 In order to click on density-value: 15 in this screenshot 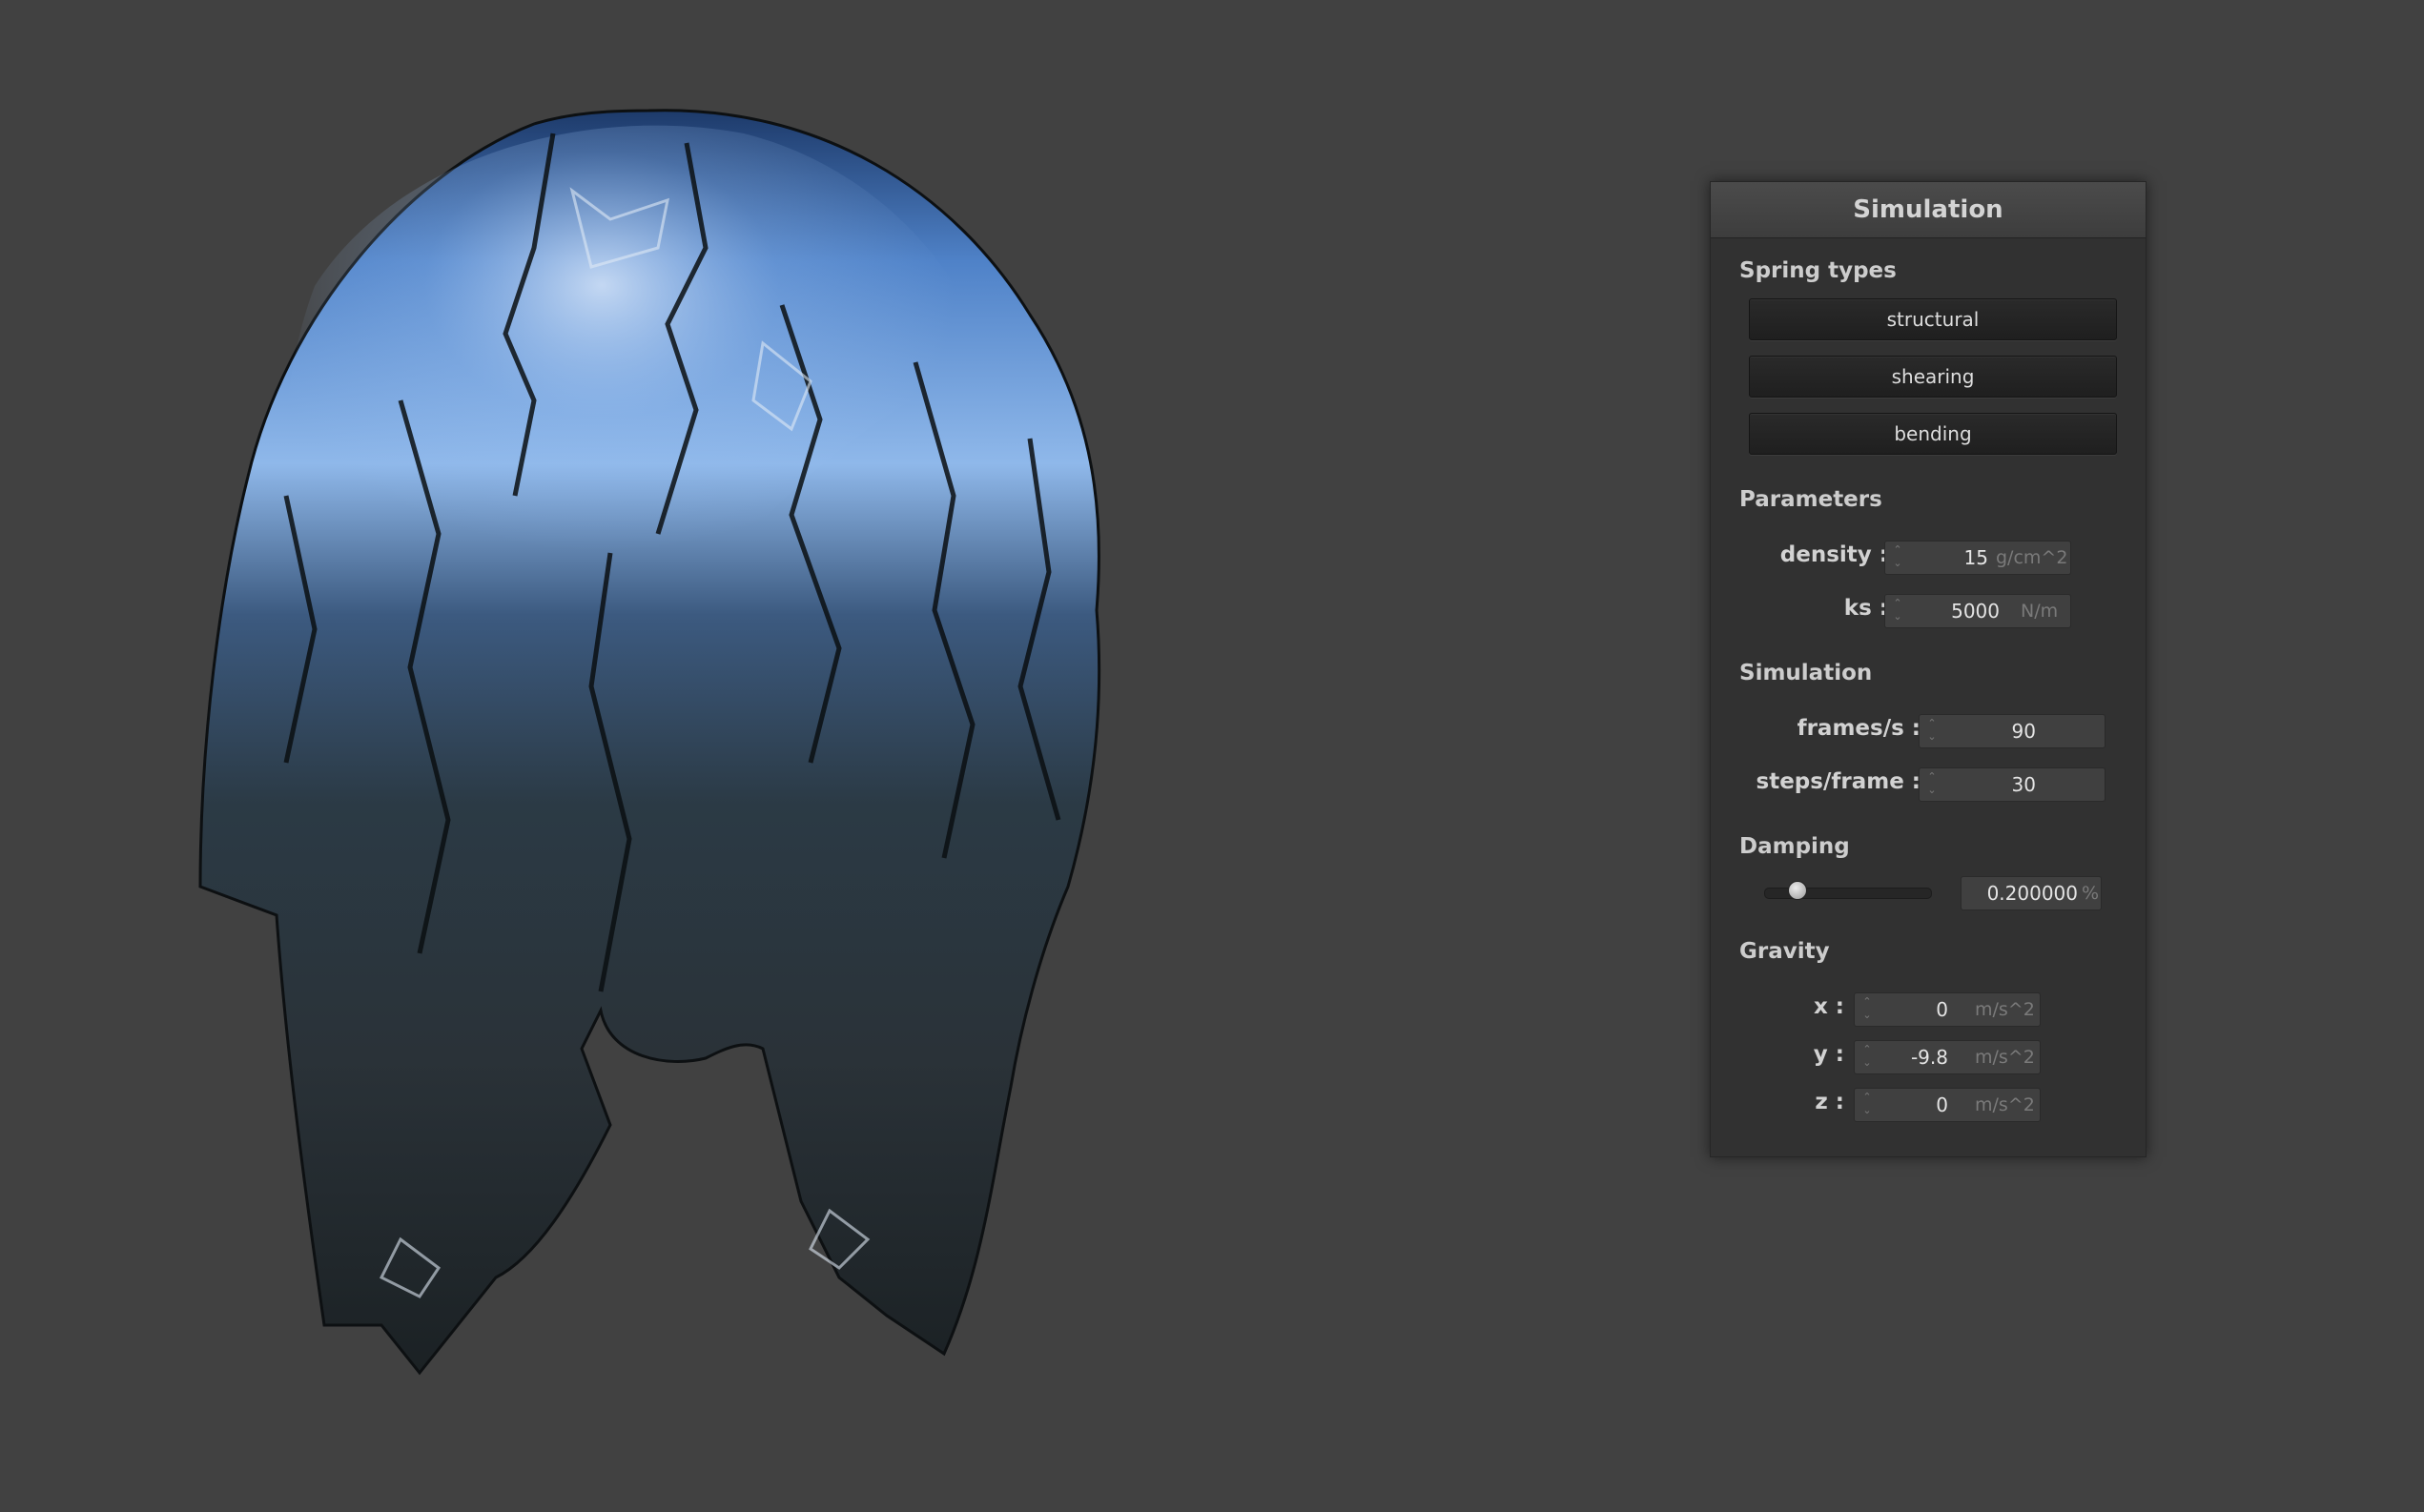, I will do `click(1975, 557)`.